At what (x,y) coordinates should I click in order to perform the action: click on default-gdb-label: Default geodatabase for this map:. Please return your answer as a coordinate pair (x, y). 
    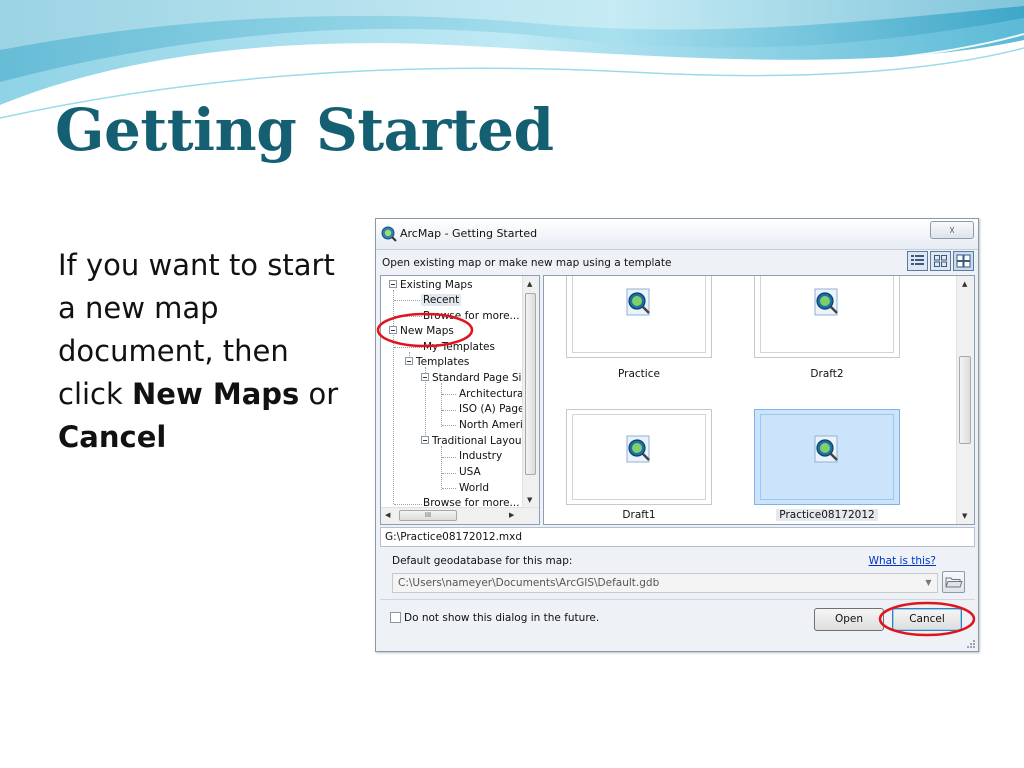
    Looking at the image, I should click on (482, 561).